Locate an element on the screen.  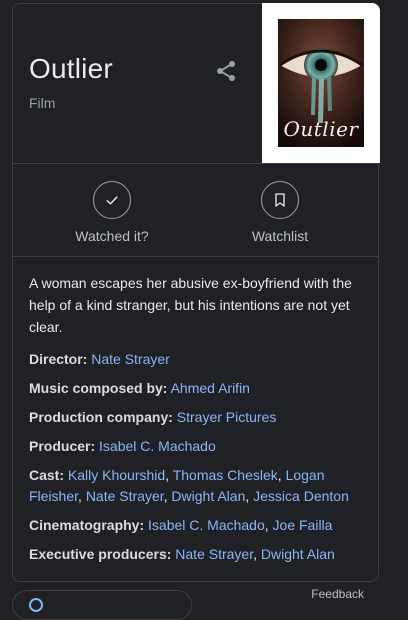
poster-container: Outlier is located at coordinates (321, 83).